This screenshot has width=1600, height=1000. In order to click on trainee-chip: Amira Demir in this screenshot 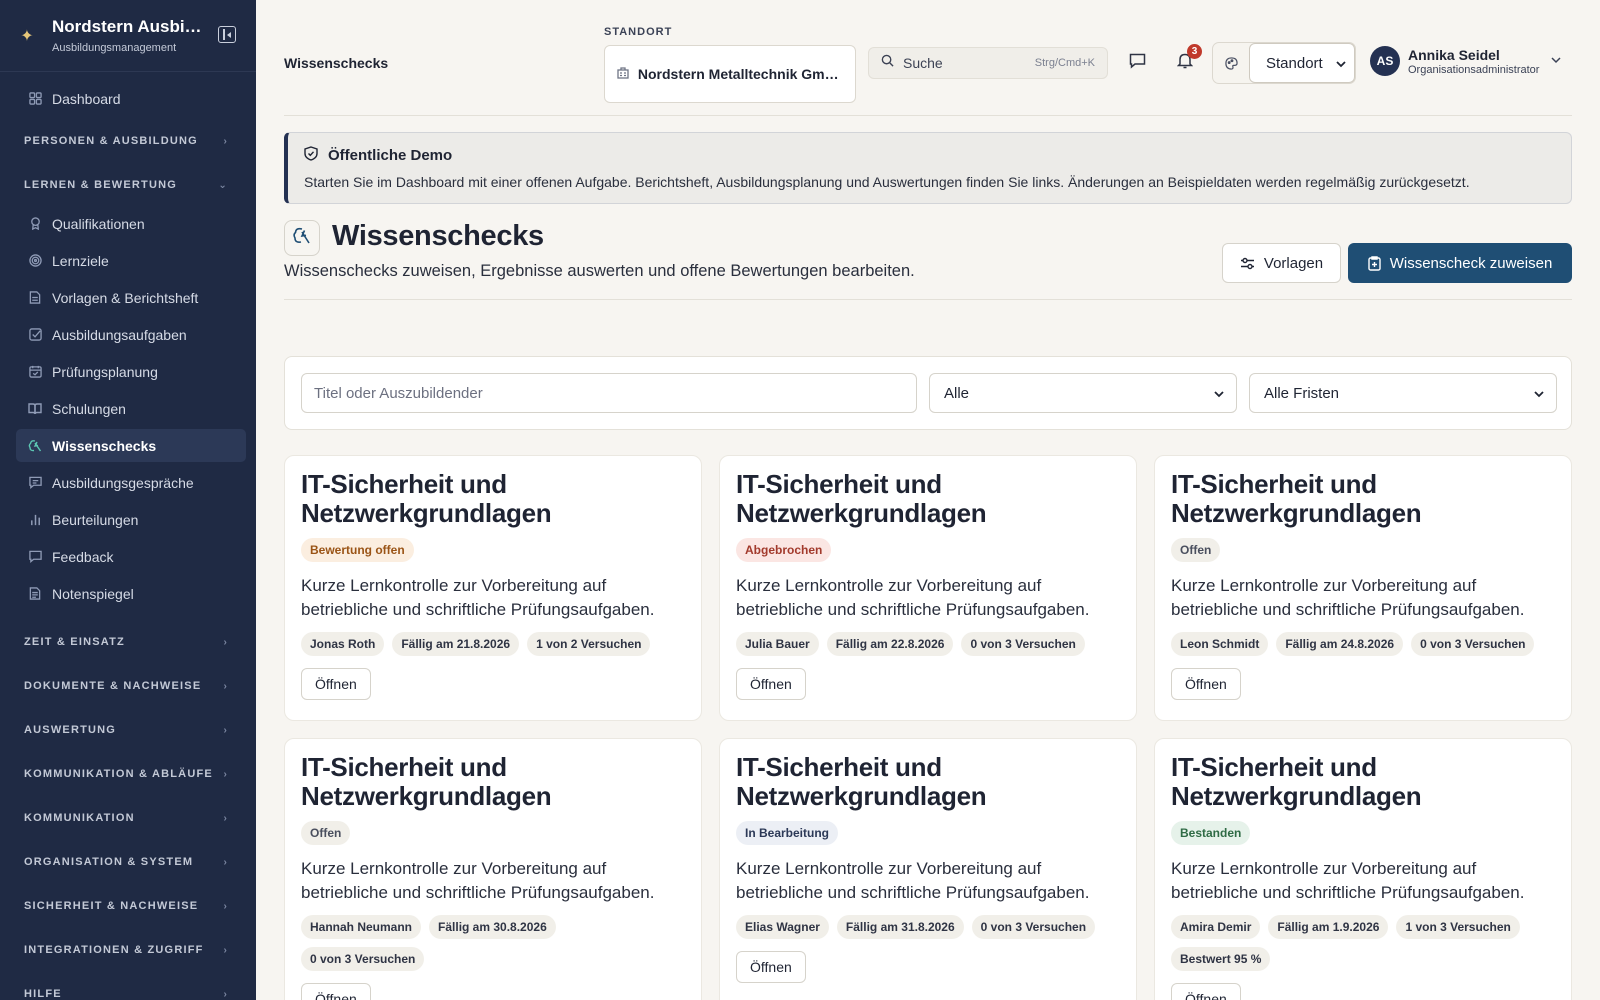, I will do `click(1216, 927)`.